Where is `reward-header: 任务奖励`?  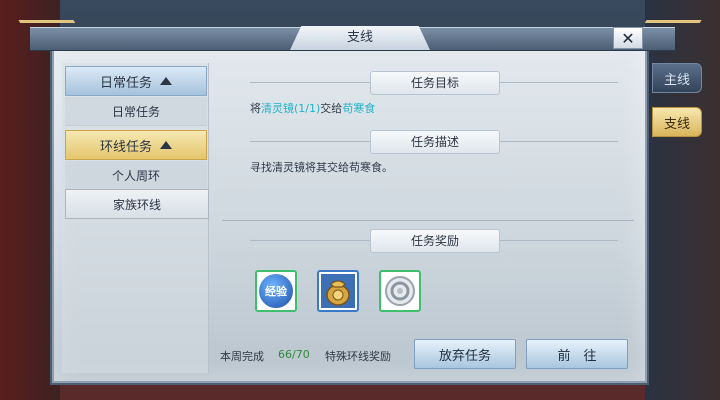 reward-header: 任务奖励 is located at coordinates (435, 241).